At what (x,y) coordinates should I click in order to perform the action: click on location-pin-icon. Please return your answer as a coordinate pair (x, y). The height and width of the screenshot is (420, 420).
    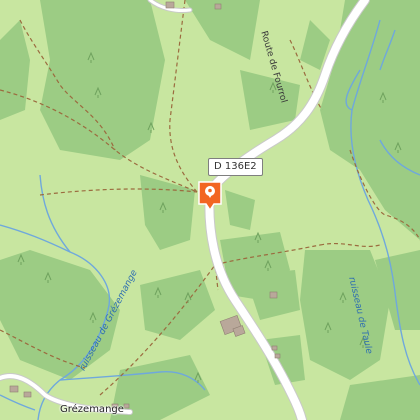
    Looking at the image, I should click on (210, 196).